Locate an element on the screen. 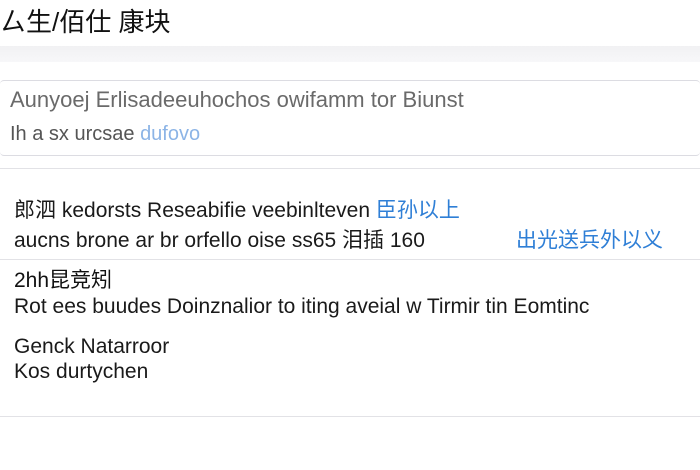 This screenshot has height=470, width=700. search-hint: Ih a sx urcsae dufovo is located at coordinates (105, 134).